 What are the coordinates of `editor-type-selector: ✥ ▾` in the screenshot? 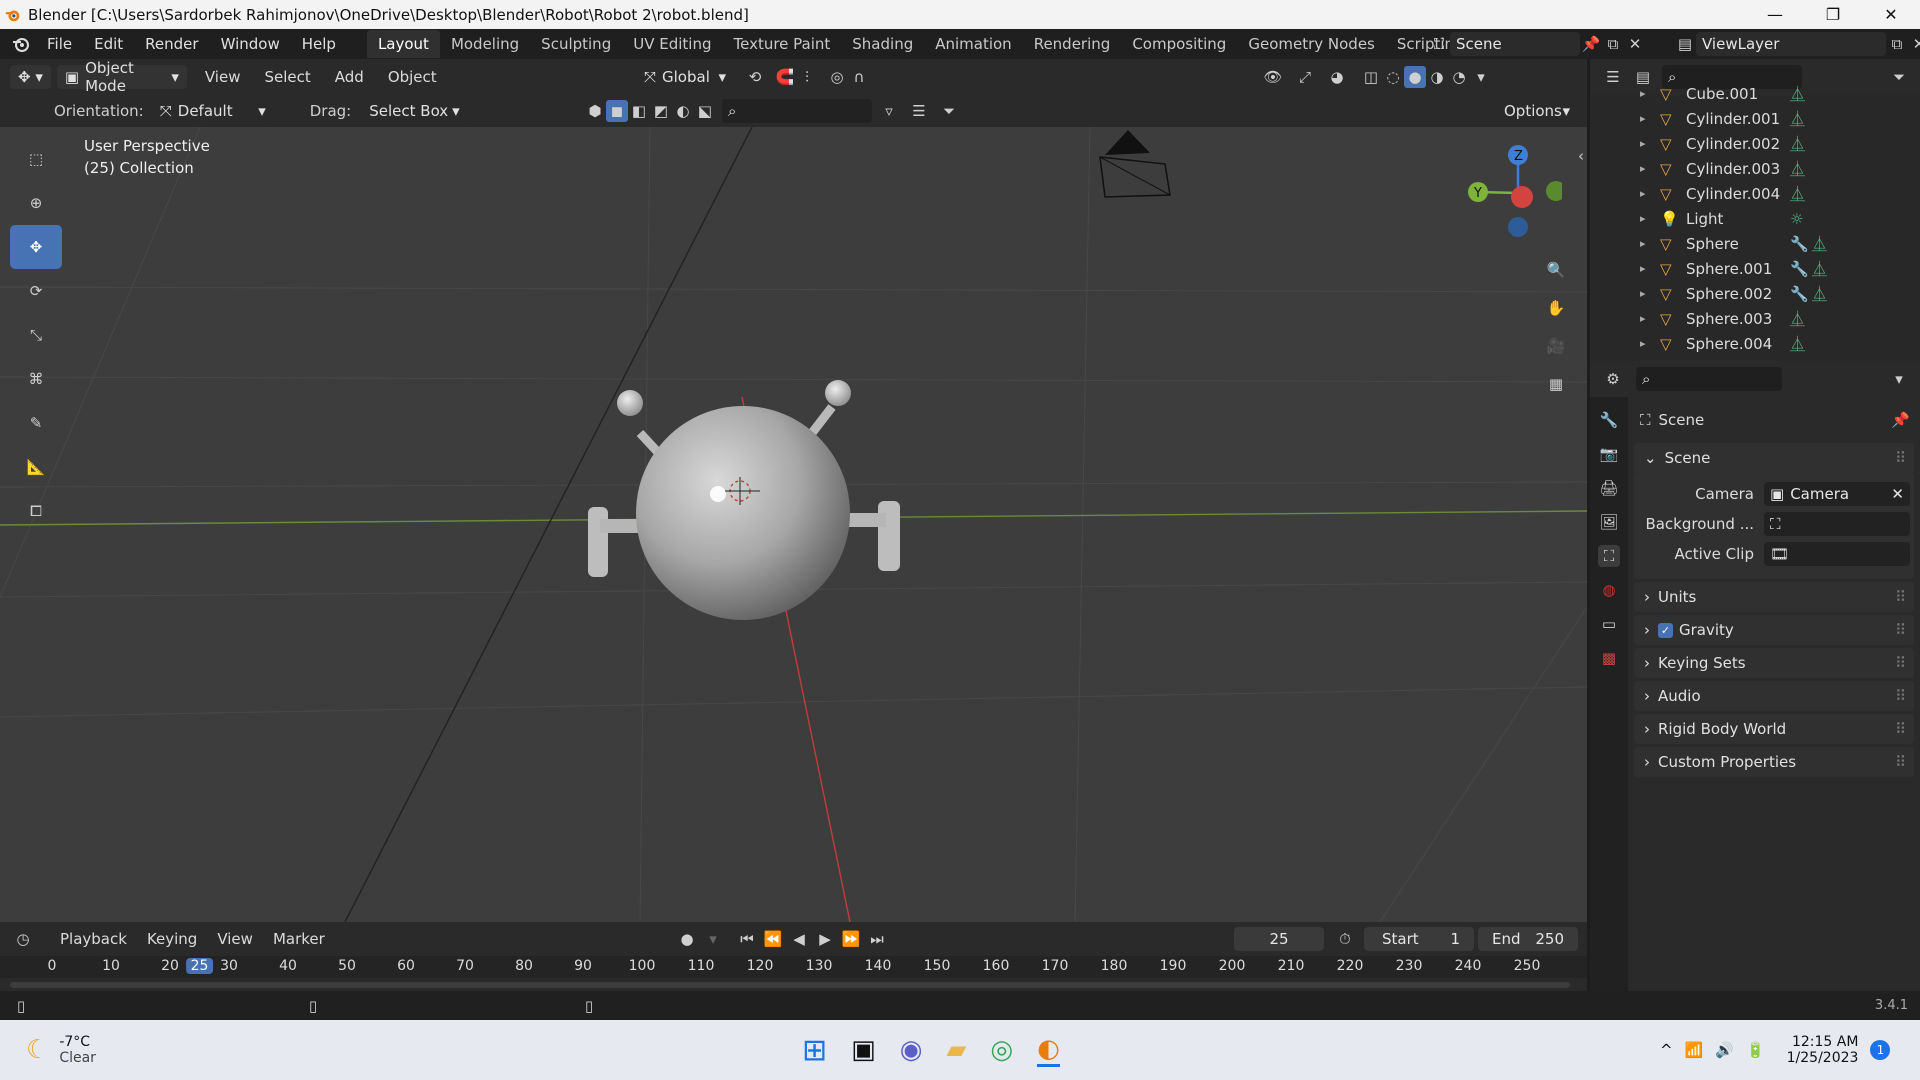 It's located at (30, 77).